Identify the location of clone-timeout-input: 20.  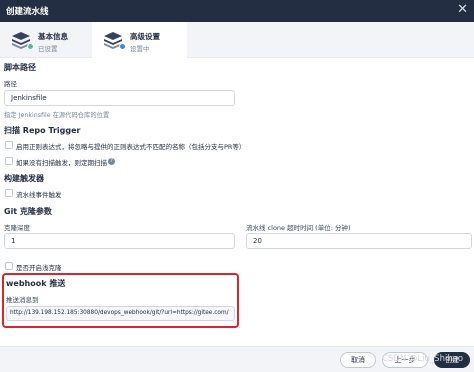
(359, 241).